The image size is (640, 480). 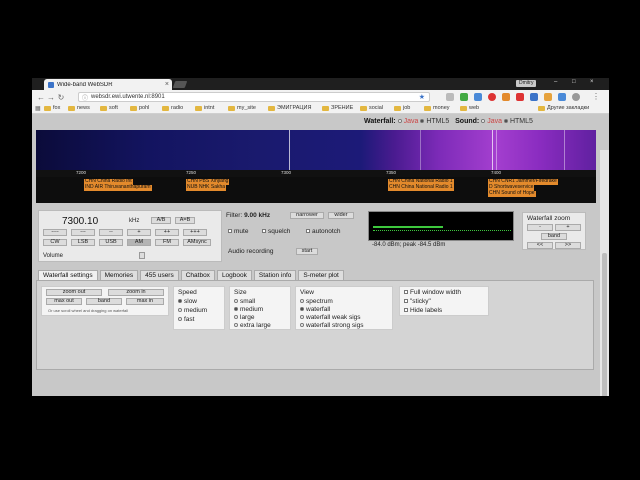 What do you see at coordinates (423, 310) in the screenshot?
I see `hide-labels-option: Hide labels` at bounding box center [423, 310].